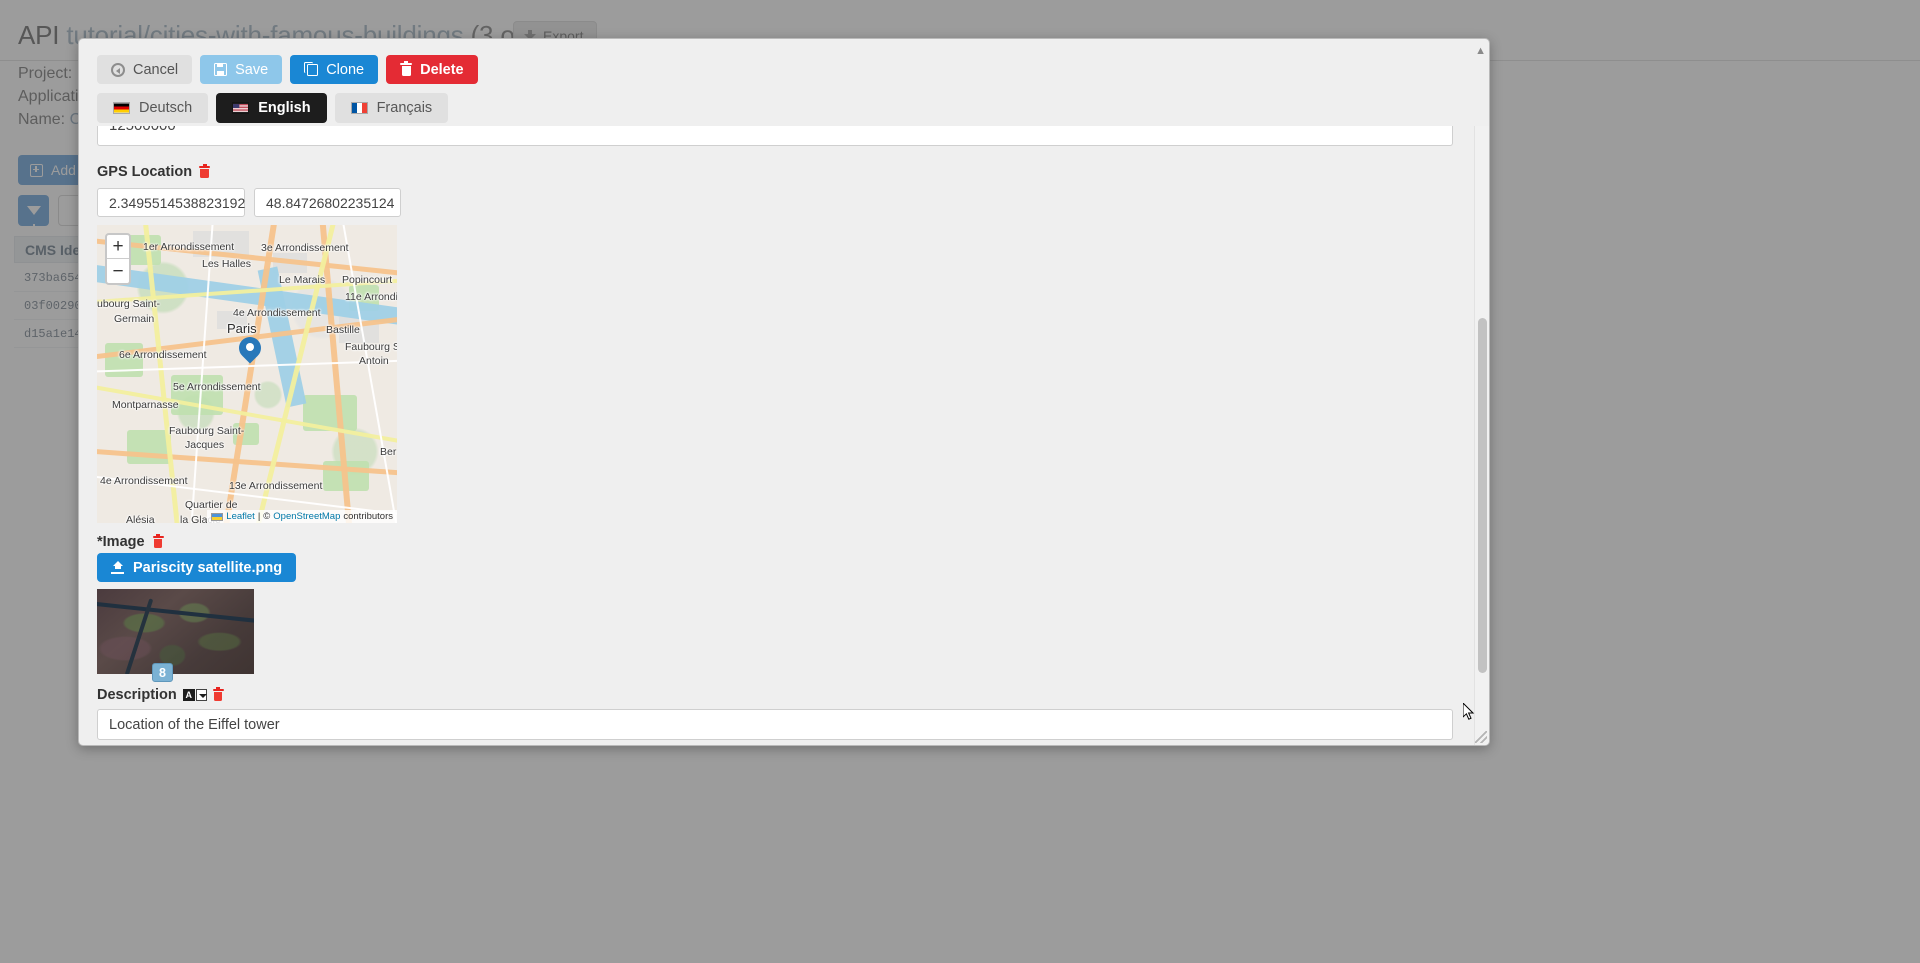  I want to click on save-button-label: Save, so click(252, 69).